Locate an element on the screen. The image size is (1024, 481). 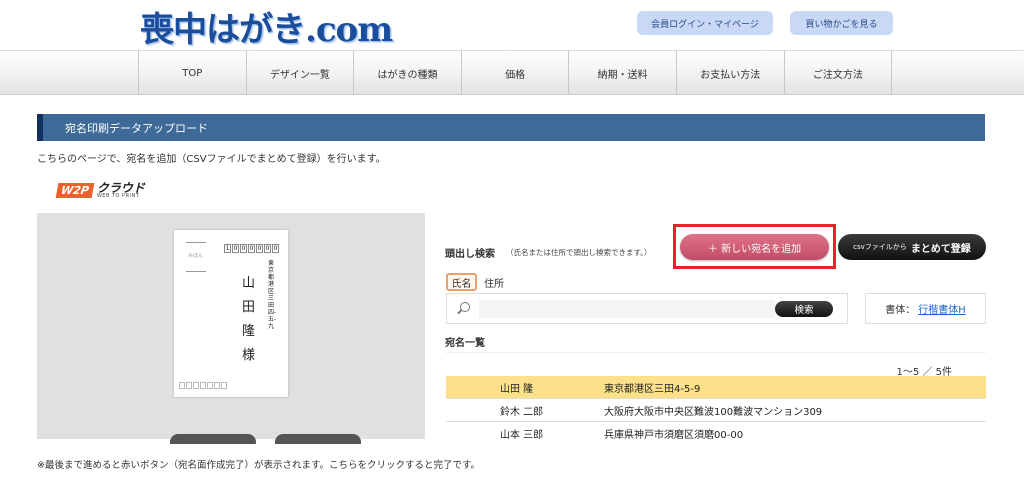
font-selector: 書体： 行楷書体H is located at coordinates (925, 308).